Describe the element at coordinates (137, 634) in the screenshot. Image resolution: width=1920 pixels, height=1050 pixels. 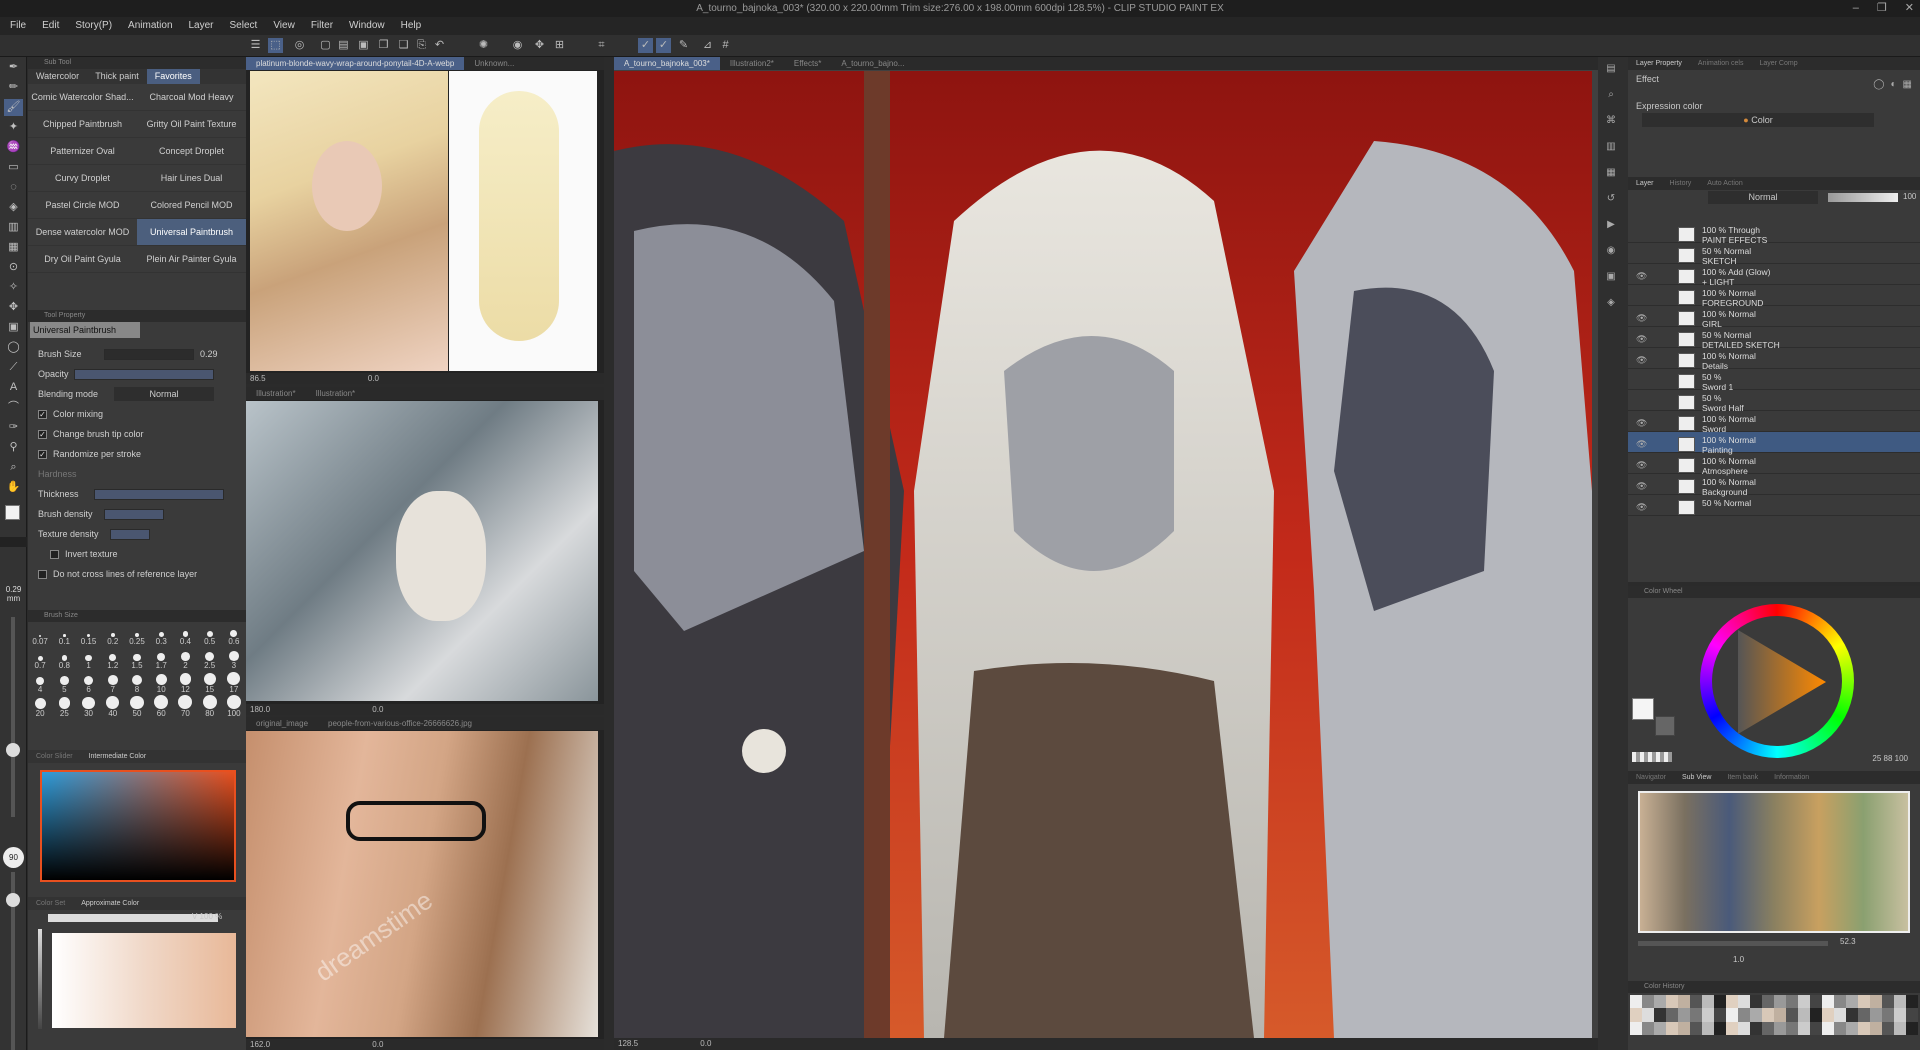
I see `brush-size-preset: 0.25` at that location.